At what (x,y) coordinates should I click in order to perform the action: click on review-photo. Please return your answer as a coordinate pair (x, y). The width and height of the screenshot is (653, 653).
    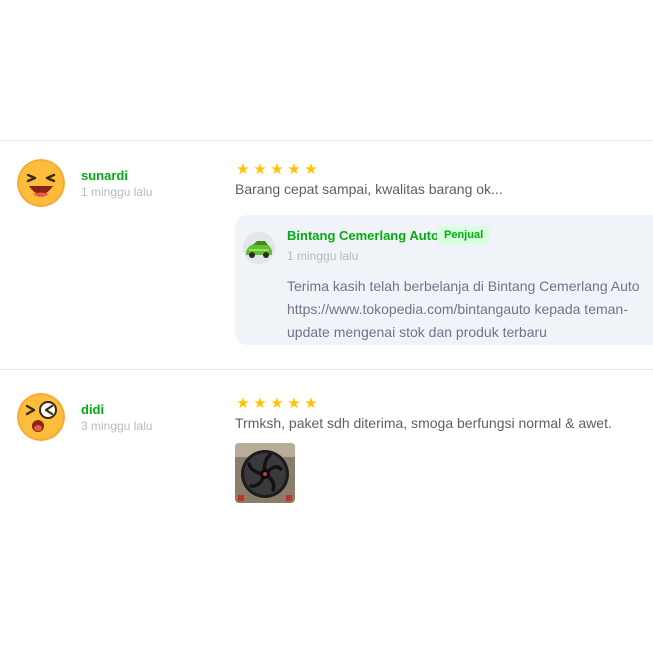
    Looking at the image, I should click on (265, 473).